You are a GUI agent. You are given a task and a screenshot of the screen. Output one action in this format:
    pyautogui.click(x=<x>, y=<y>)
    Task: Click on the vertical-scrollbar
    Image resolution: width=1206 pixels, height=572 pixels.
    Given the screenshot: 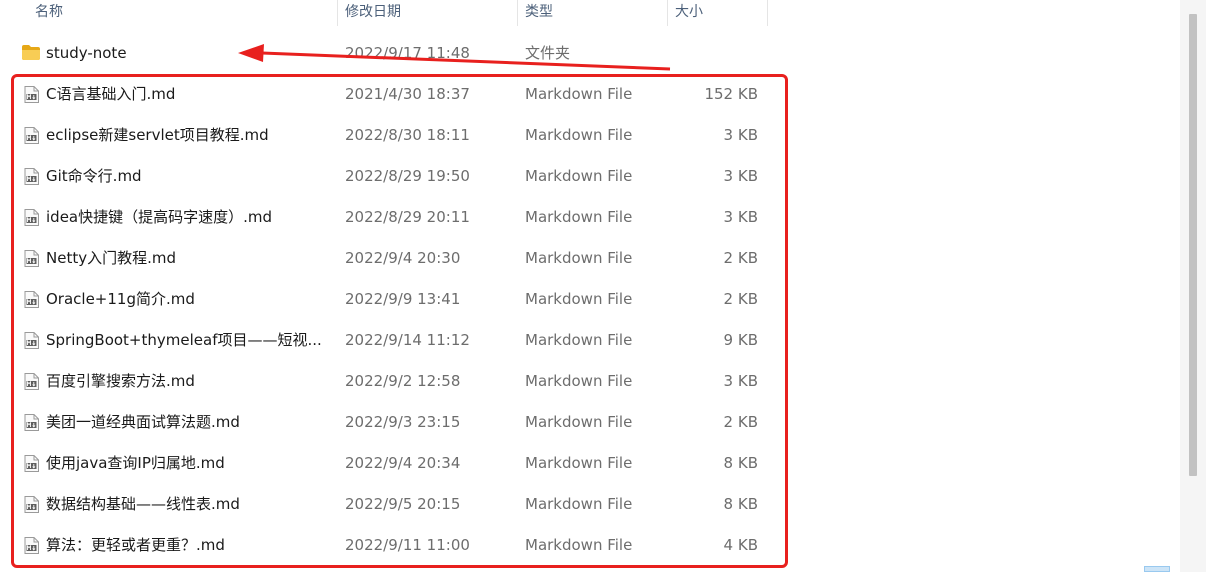 What is the action you would take?
    pyautogui.click(x=1193, y=286)
    